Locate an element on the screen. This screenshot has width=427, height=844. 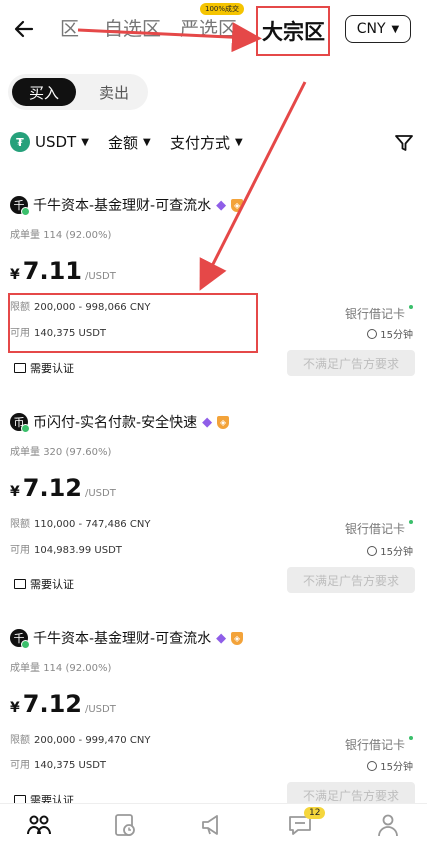
nav-profile-icon is located at coordinates (388, 825).